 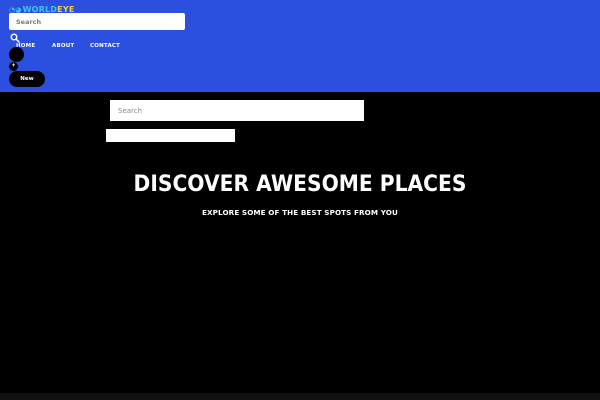 What do you see at coordinates (27, 79) in the screenshot?
I see `new-button: New` at bounding box center [27, 79].